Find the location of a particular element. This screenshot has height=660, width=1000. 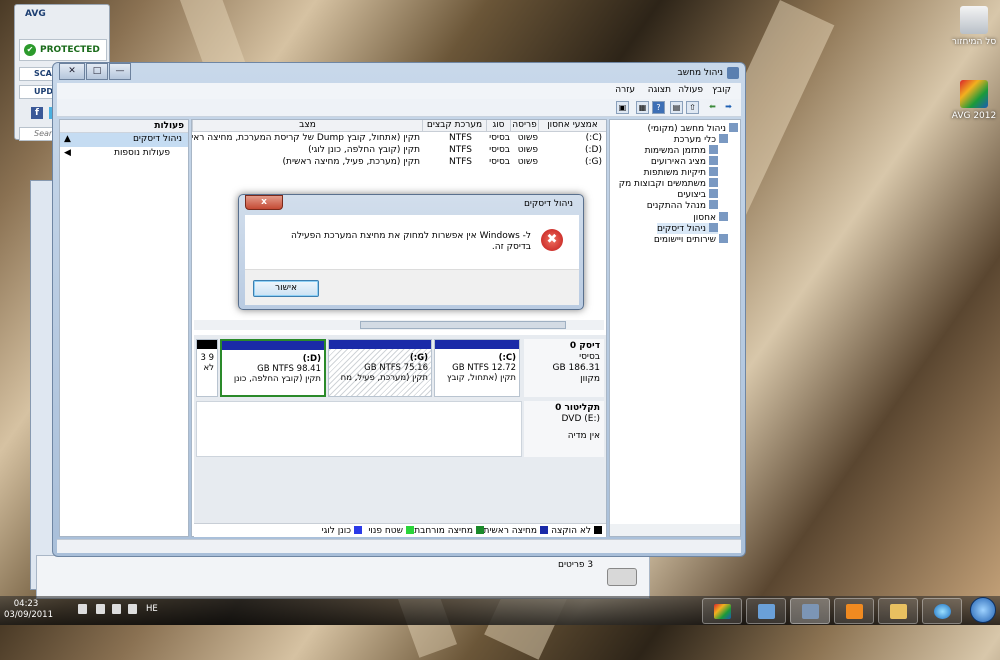

recycle-bin-icon is located at coordinates (974, 20).